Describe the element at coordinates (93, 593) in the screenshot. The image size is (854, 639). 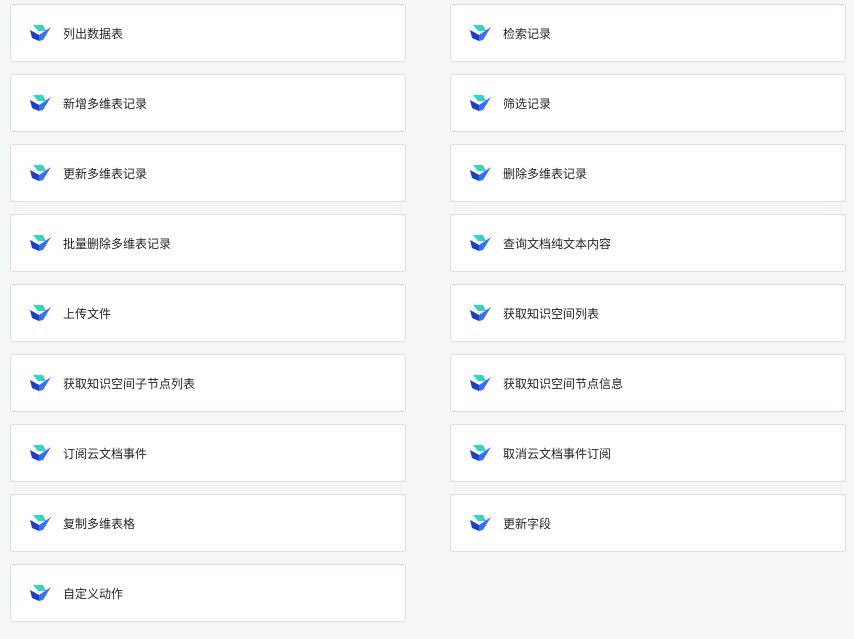
I see `action-card-label: 自定义动作` at that location.